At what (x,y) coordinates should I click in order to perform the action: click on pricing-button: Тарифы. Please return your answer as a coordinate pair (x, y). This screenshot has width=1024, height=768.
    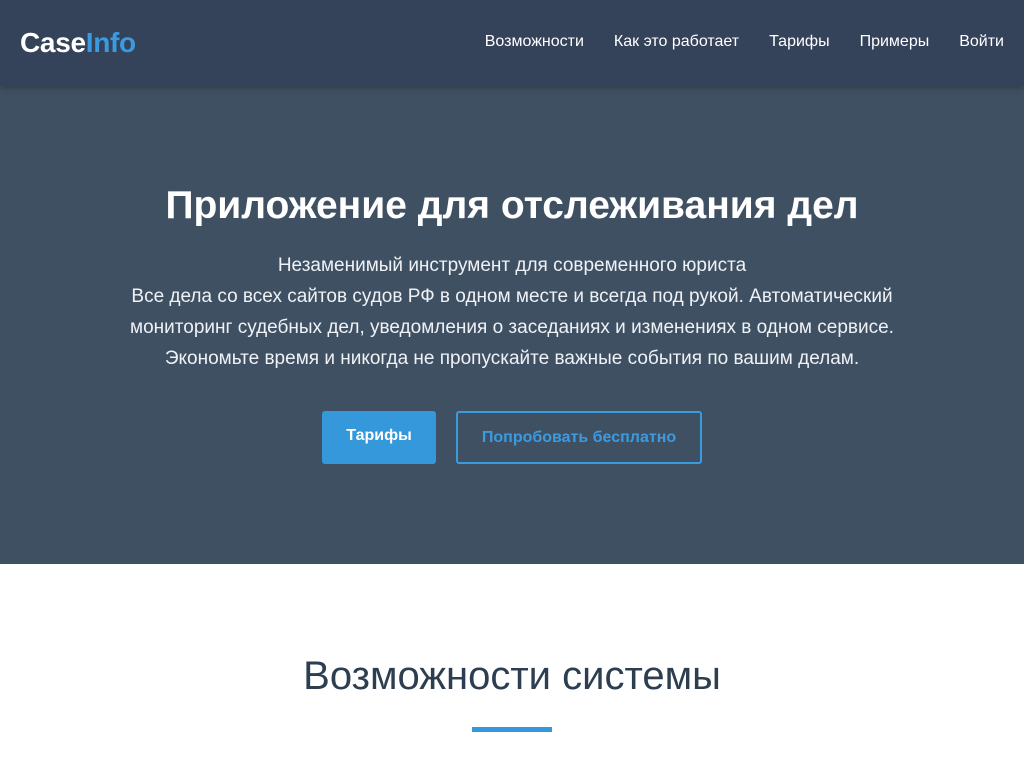
    Looking at the image, I should click on (379, 437).